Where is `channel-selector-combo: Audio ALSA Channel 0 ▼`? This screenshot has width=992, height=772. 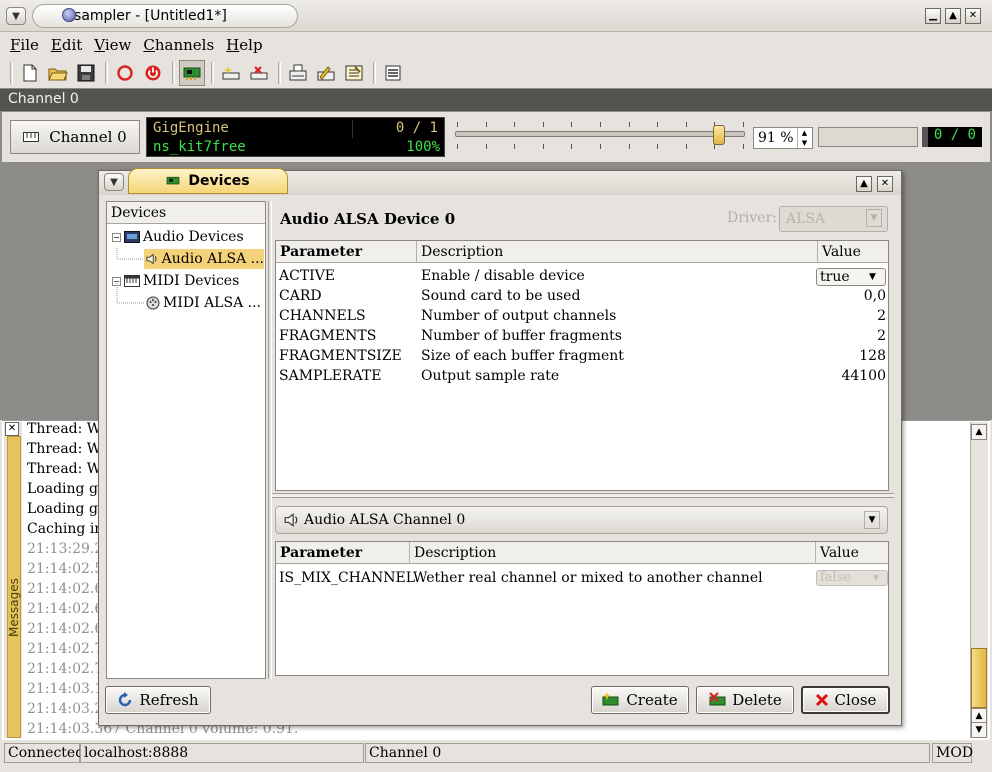 channel-selector-combo: Audio ALSA Channel 0 ▼ is located at coordinates (581, 520).